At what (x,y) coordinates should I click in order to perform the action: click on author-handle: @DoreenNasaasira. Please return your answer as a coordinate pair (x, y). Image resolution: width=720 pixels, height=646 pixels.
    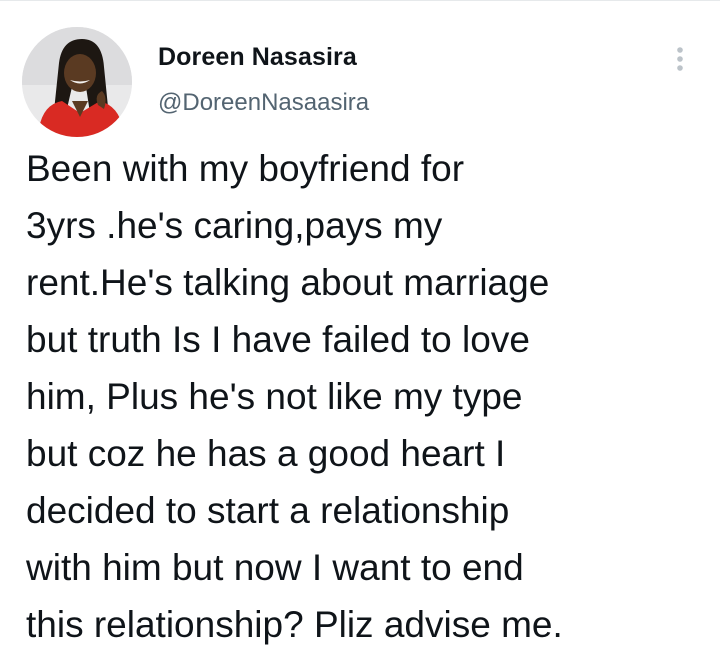
    Looking at the image, I should click on (263, 103).